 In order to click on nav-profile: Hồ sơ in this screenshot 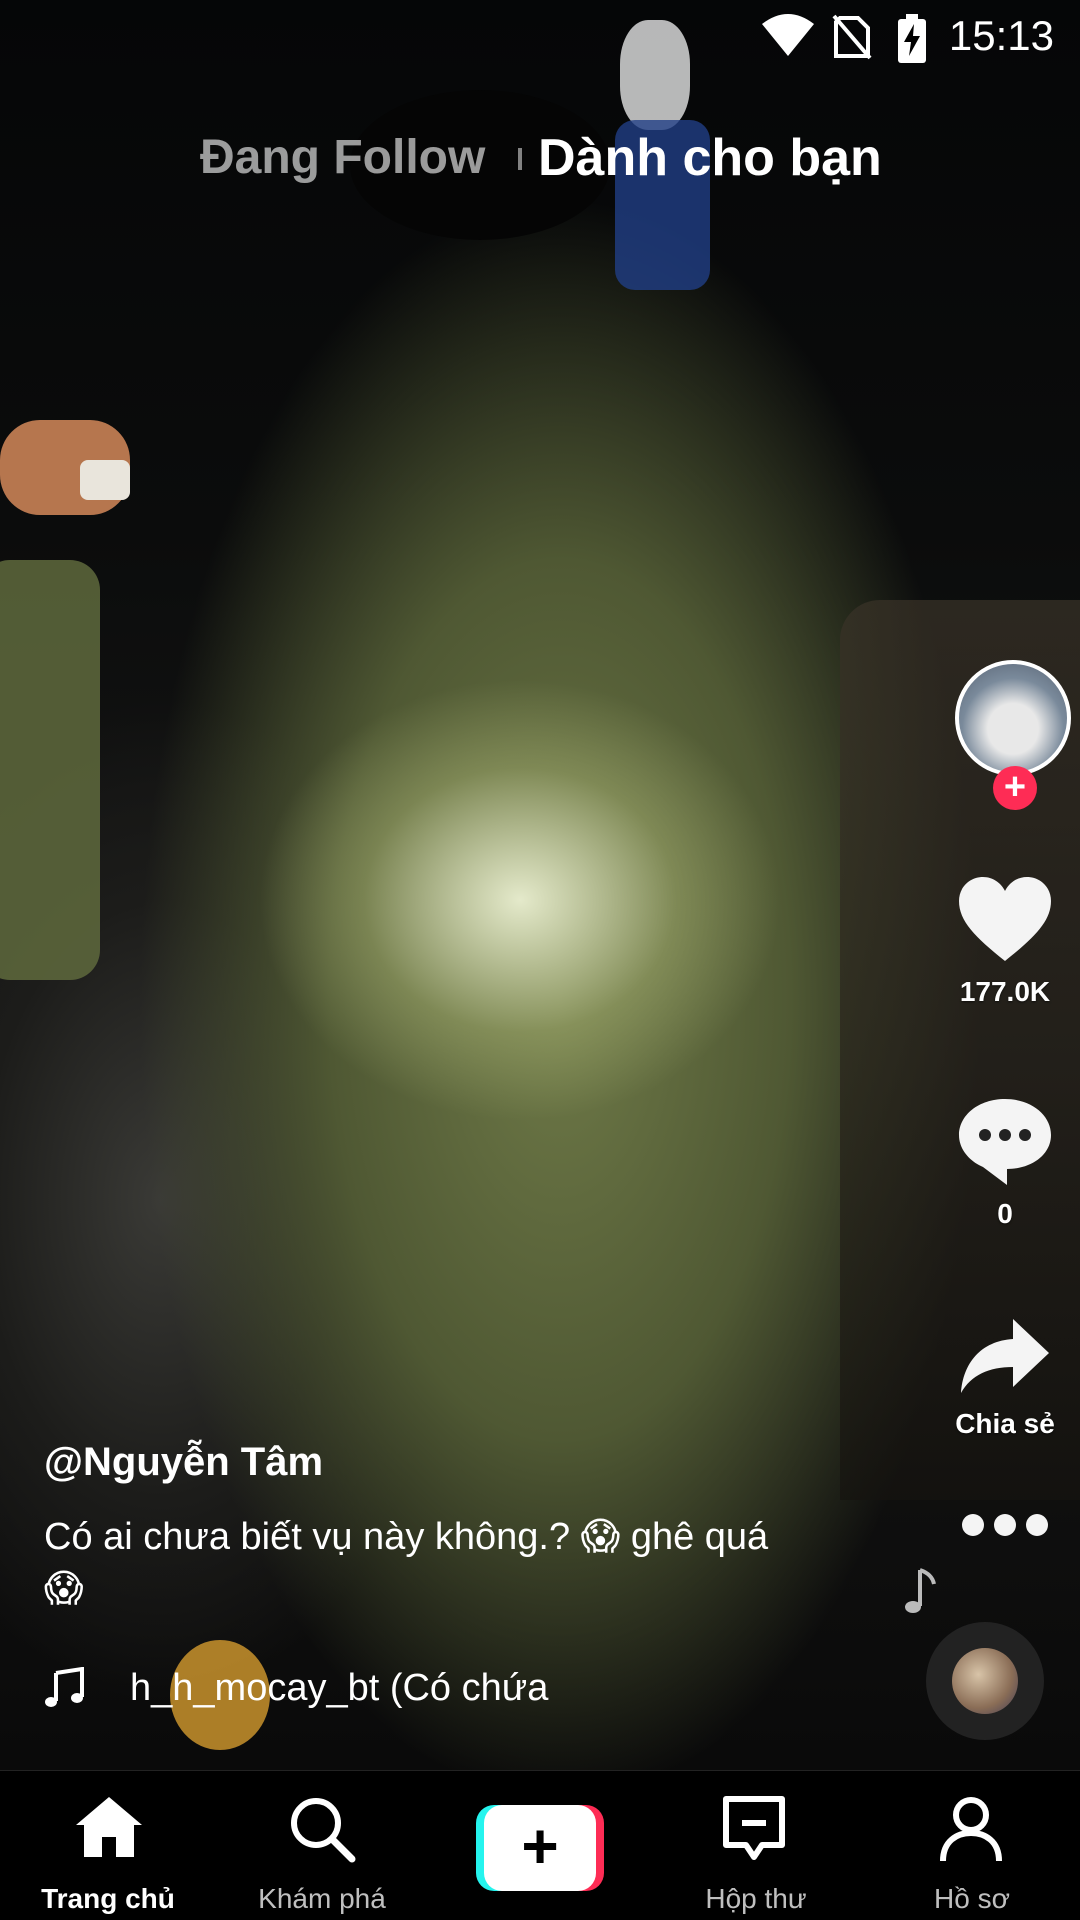, I will do `click(972, 1845)`.